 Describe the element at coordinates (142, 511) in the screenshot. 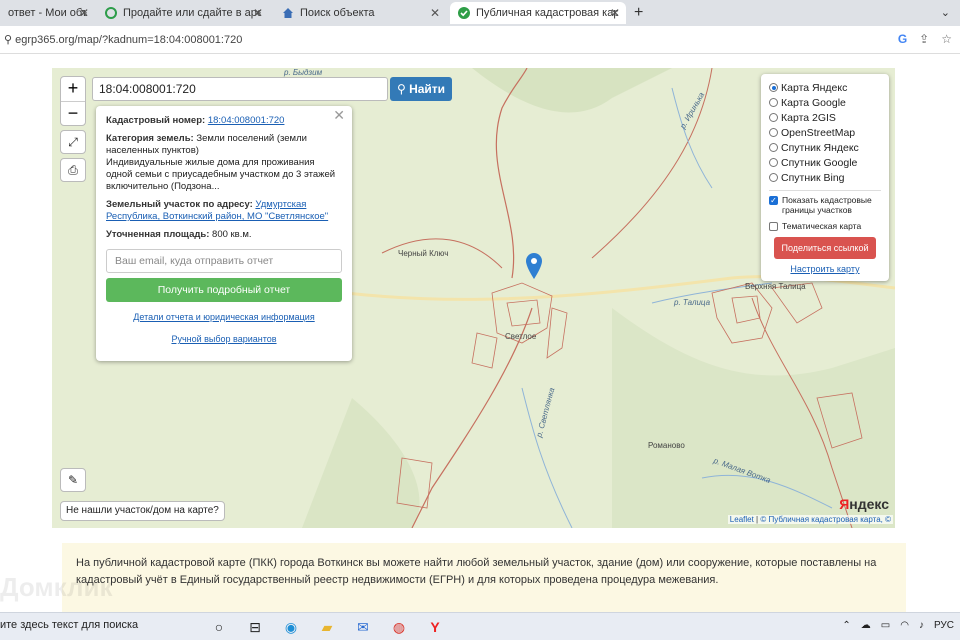

I see `not-found-button: Не нашли участок/дом на карте?` at that location.